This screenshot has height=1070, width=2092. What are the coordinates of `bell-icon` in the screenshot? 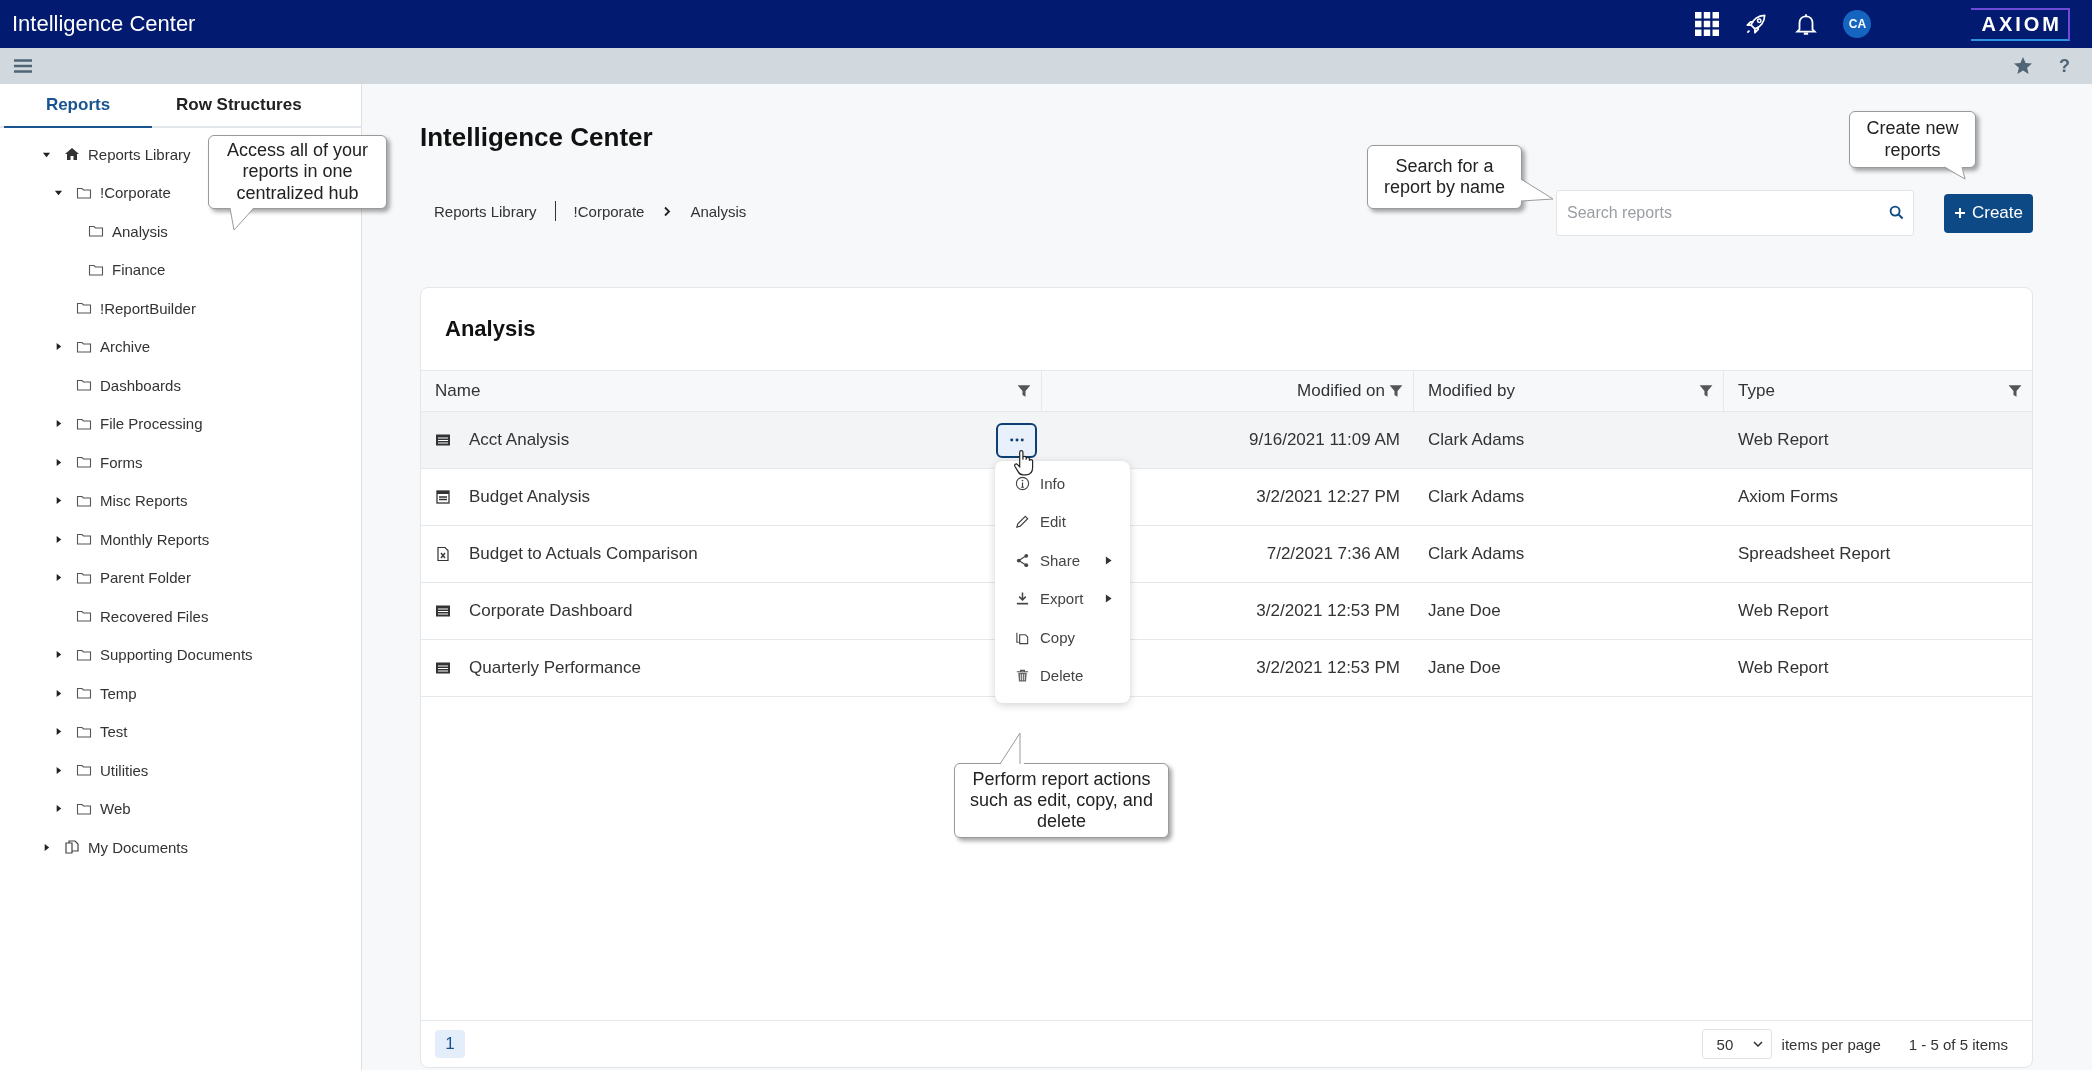 It's located at (1806, 24).